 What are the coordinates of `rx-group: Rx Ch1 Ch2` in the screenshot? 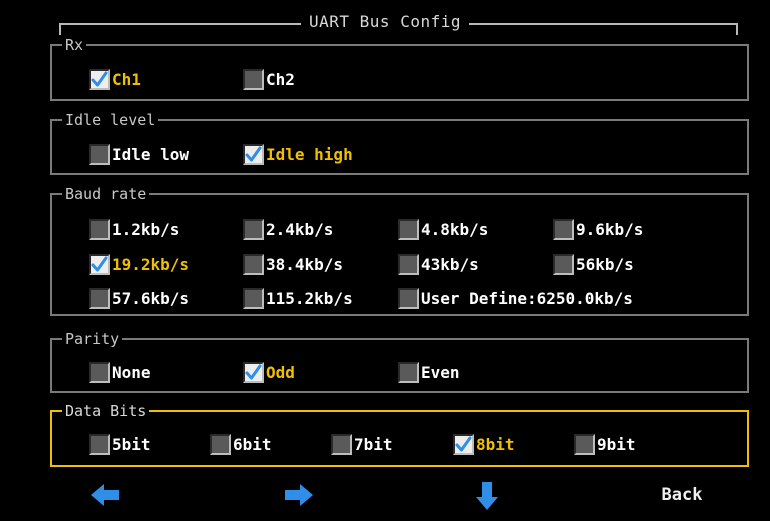 It's located at (399, 68).